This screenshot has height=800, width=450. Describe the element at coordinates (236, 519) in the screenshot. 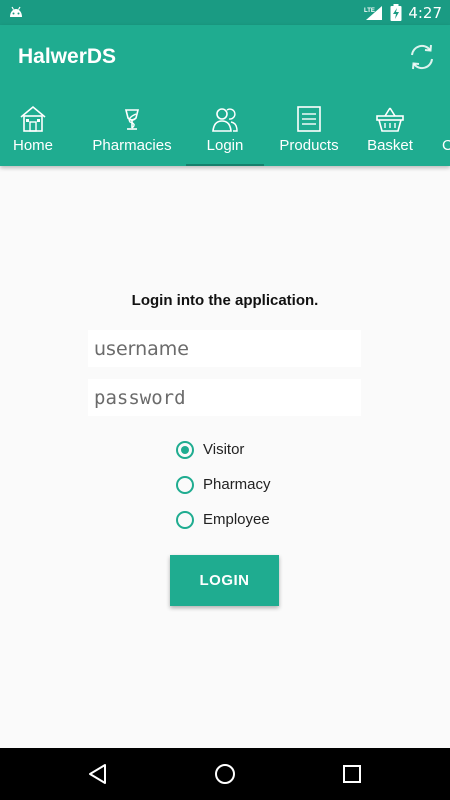

I see `radio-label: Employee` at that location.